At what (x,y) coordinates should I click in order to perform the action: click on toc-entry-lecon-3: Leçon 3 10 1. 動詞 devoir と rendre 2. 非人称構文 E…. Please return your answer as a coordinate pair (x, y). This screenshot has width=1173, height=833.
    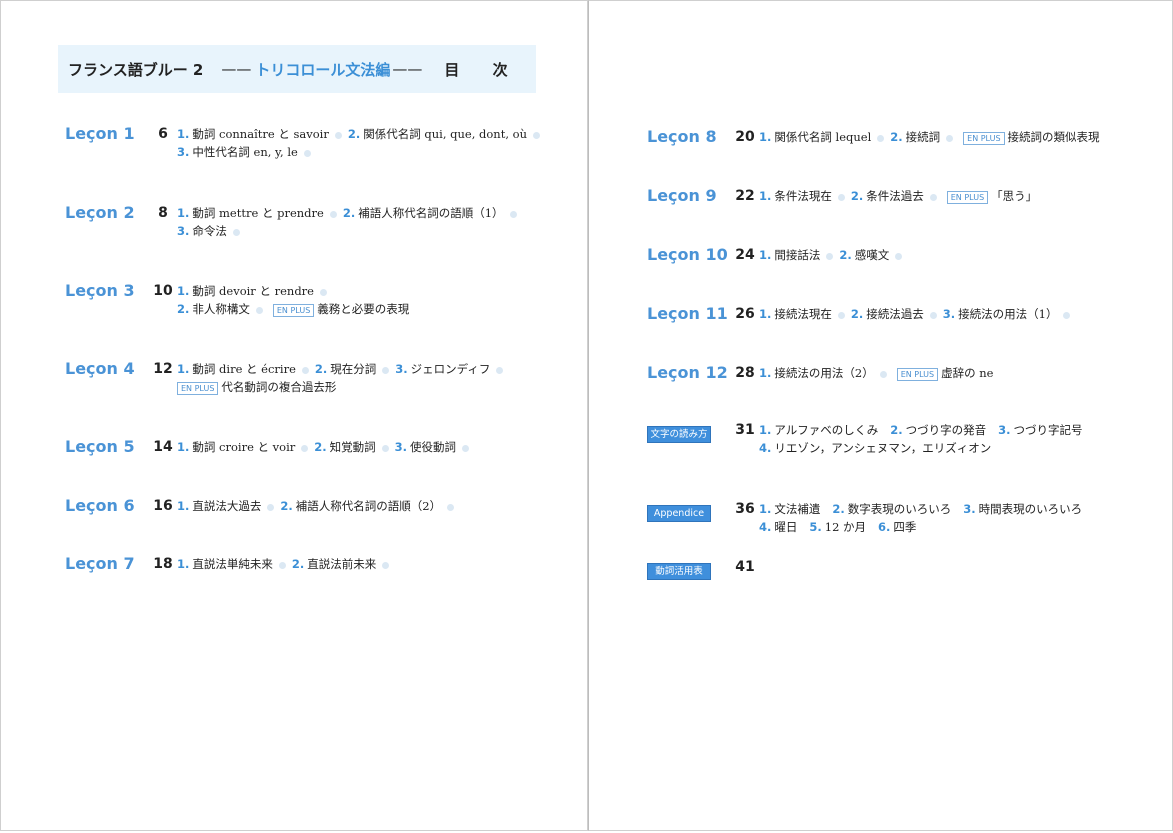
    Looking at the image, I should click on (237, 300).